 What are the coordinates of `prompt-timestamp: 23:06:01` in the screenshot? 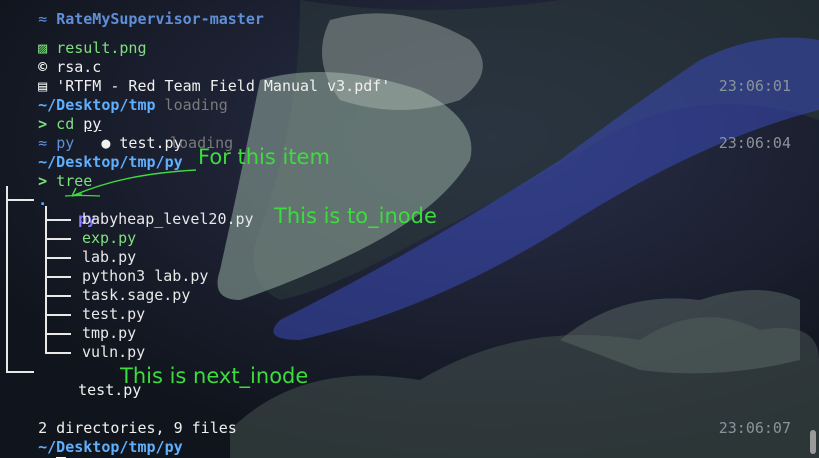 It's located at (754, 86).